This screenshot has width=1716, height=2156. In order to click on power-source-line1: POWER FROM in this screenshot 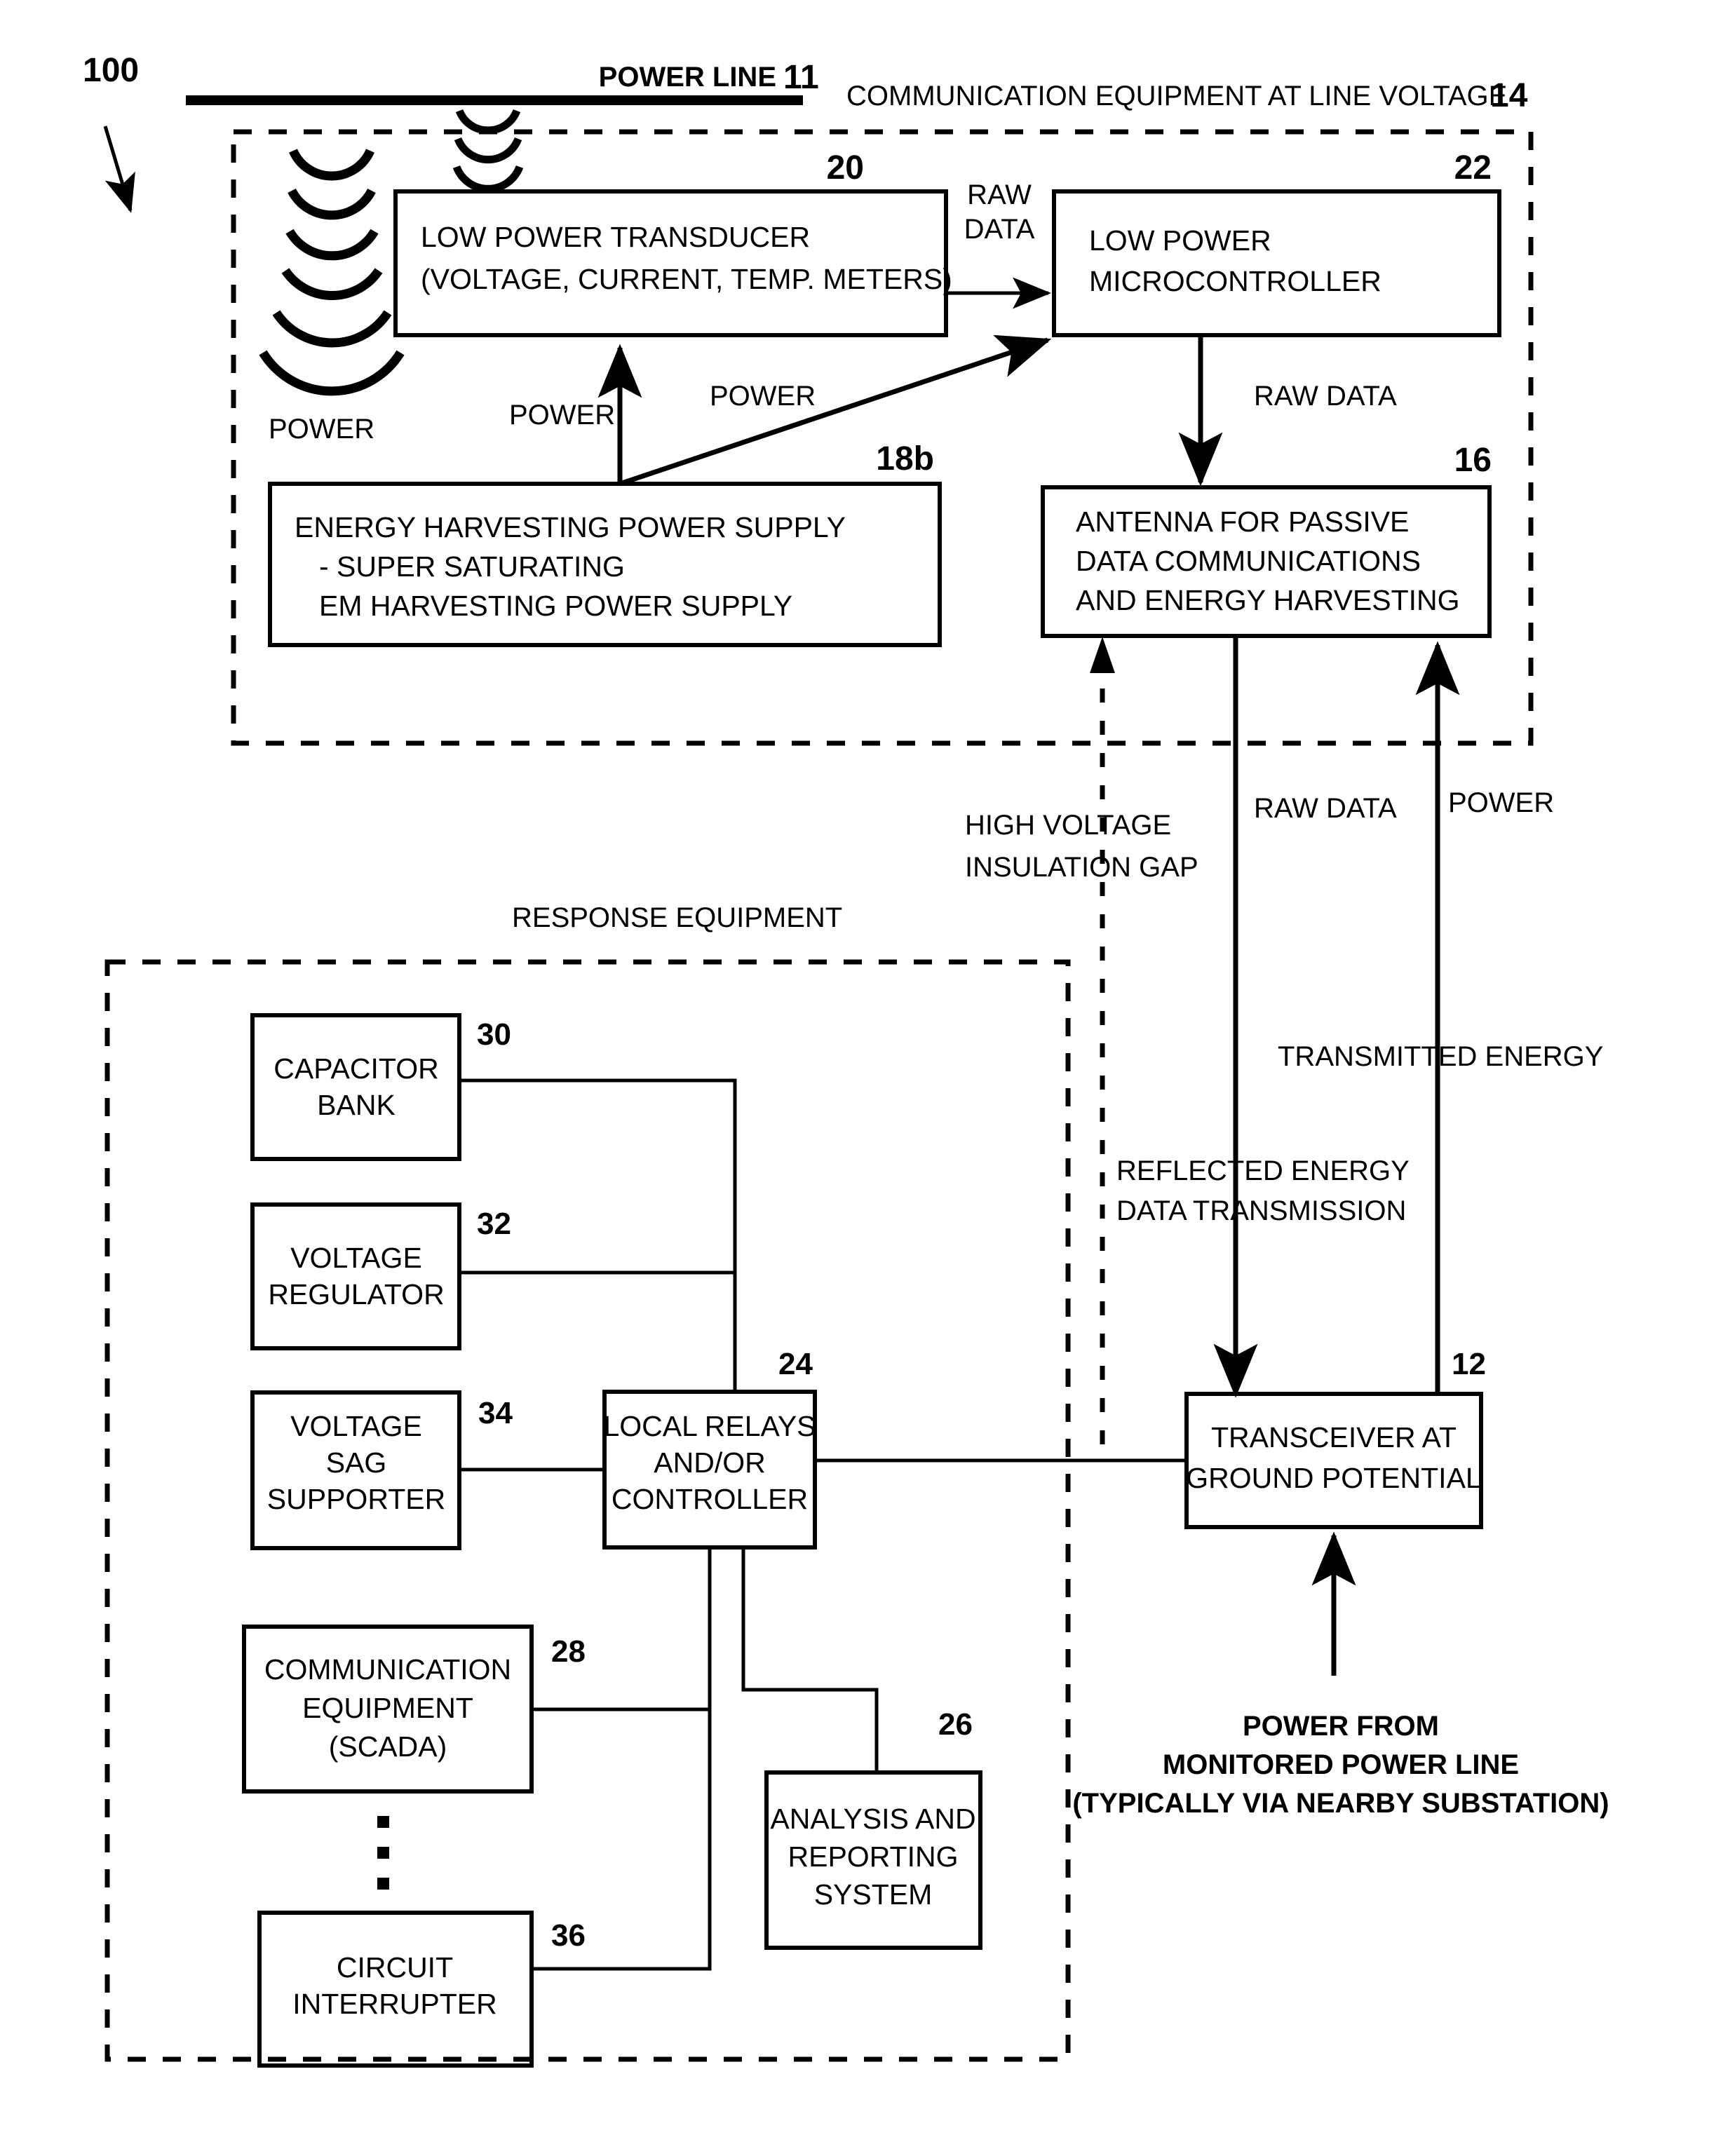, I will do `click(1341, 1727)`.